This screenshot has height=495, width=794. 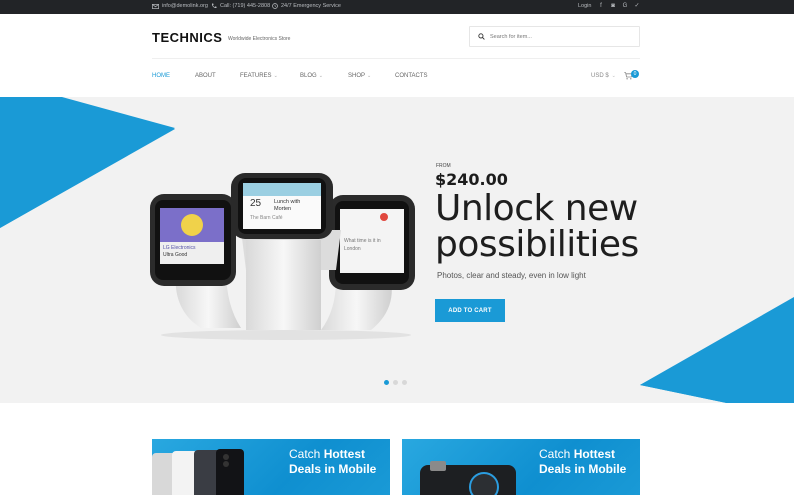 What do you see at coordinates (282, 209) in the screenshot?
I see `center-watch-line2: Morten` at bounding box center [282, 209].